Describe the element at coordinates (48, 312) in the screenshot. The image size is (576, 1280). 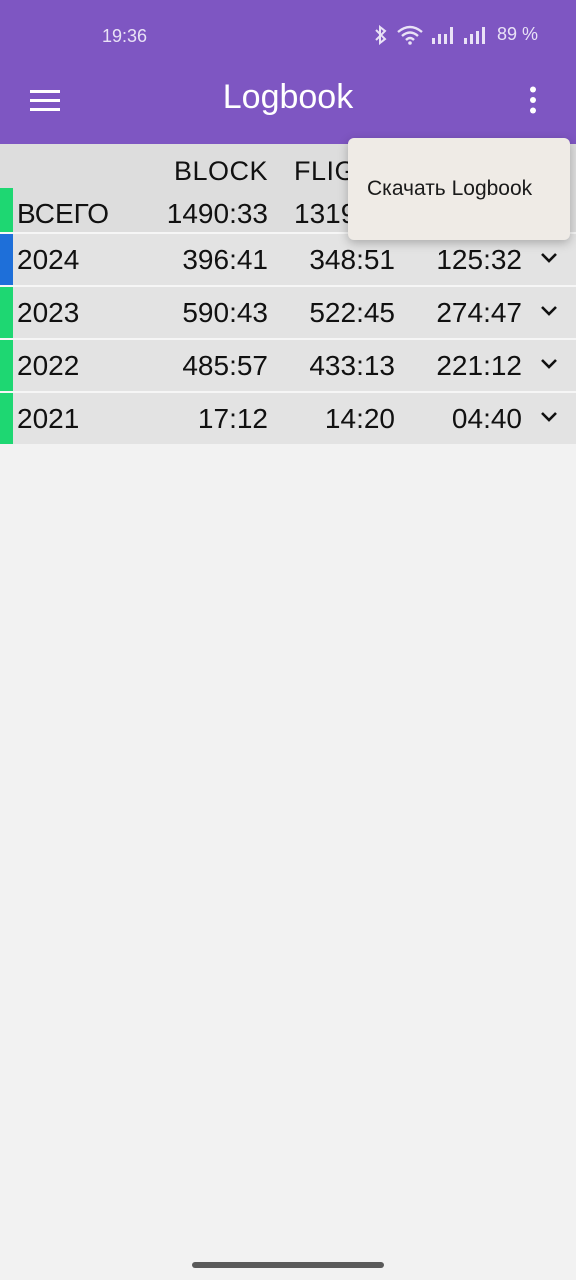
I see `row-label: 2023` at that location.